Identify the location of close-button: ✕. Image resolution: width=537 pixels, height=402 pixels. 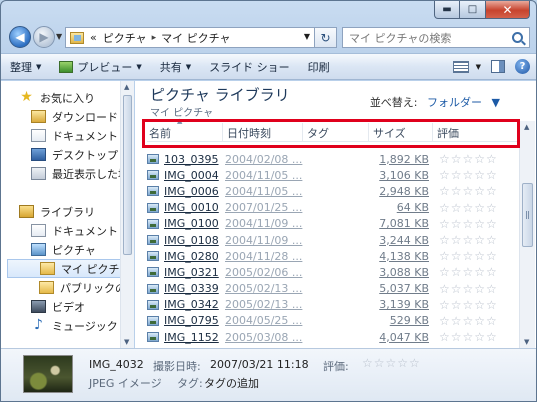
(508, 10).